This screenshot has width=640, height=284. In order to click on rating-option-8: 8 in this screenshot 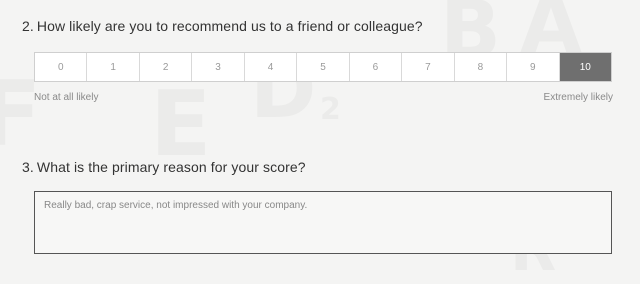, I will do `click(481, 67)`.